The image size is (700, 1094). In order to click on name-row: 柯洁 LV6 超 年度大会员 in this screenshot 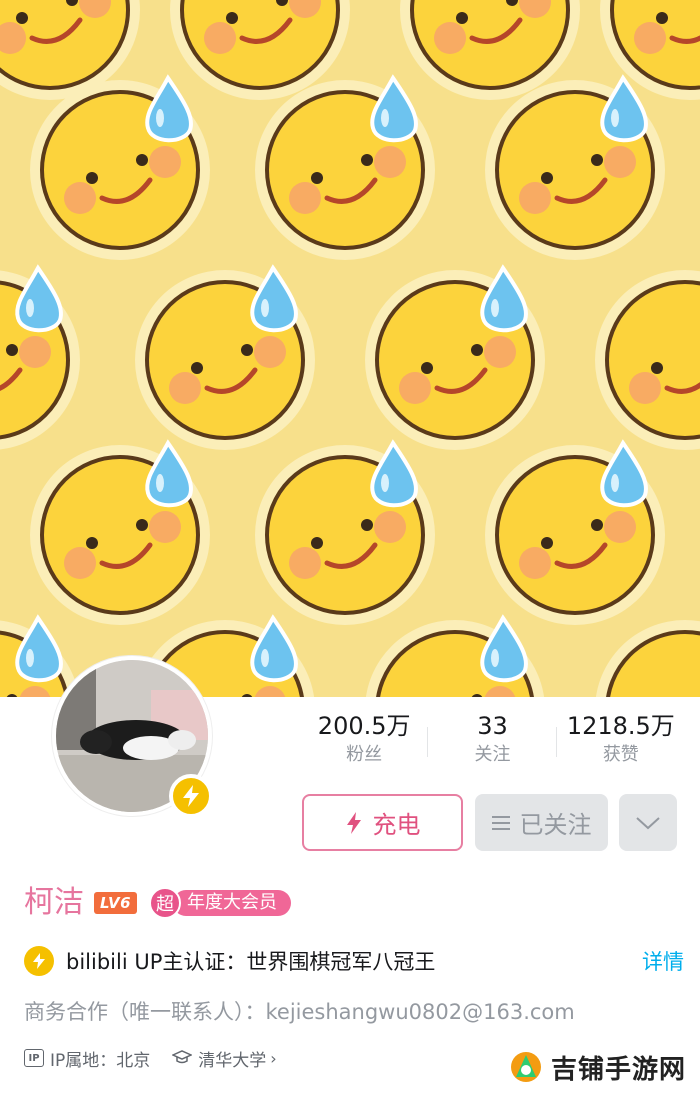, I will do `click(157, 903)`.